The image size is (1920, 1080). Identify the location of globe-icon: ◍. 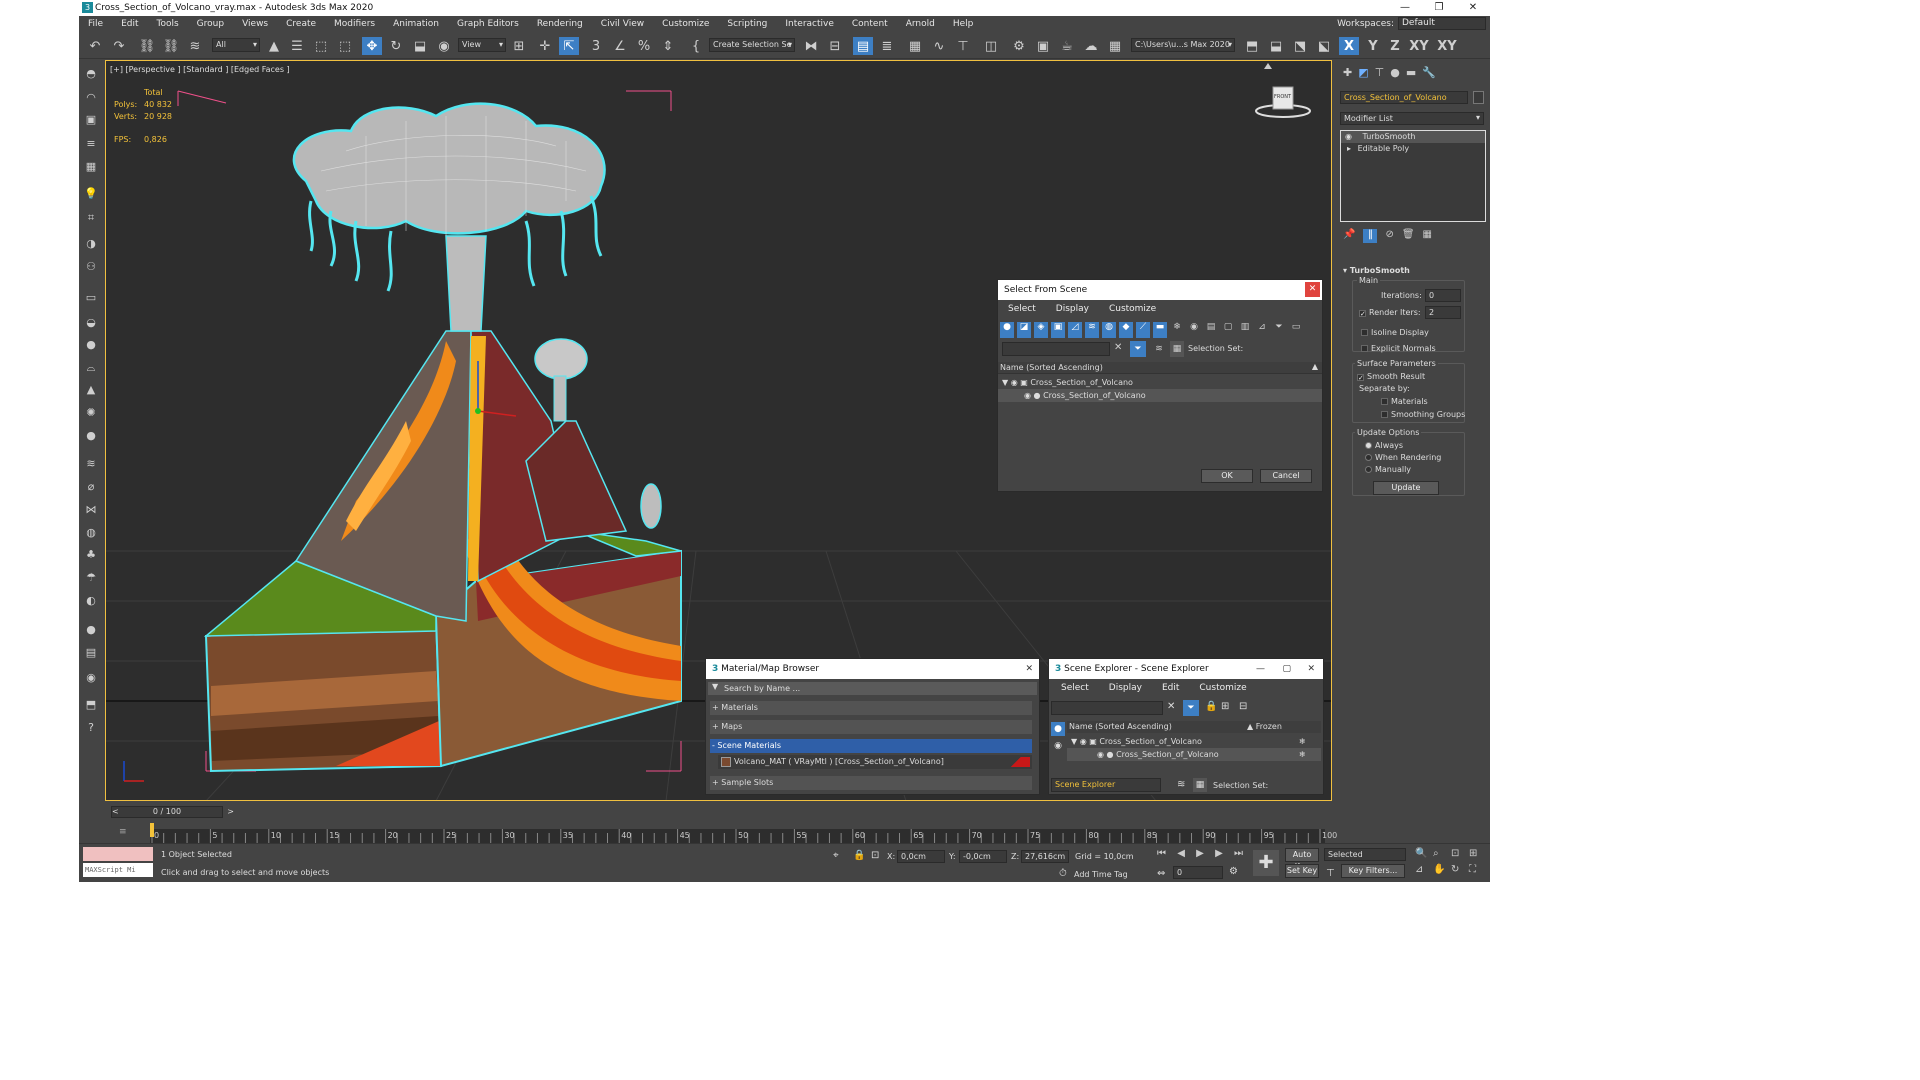
(91, 533).